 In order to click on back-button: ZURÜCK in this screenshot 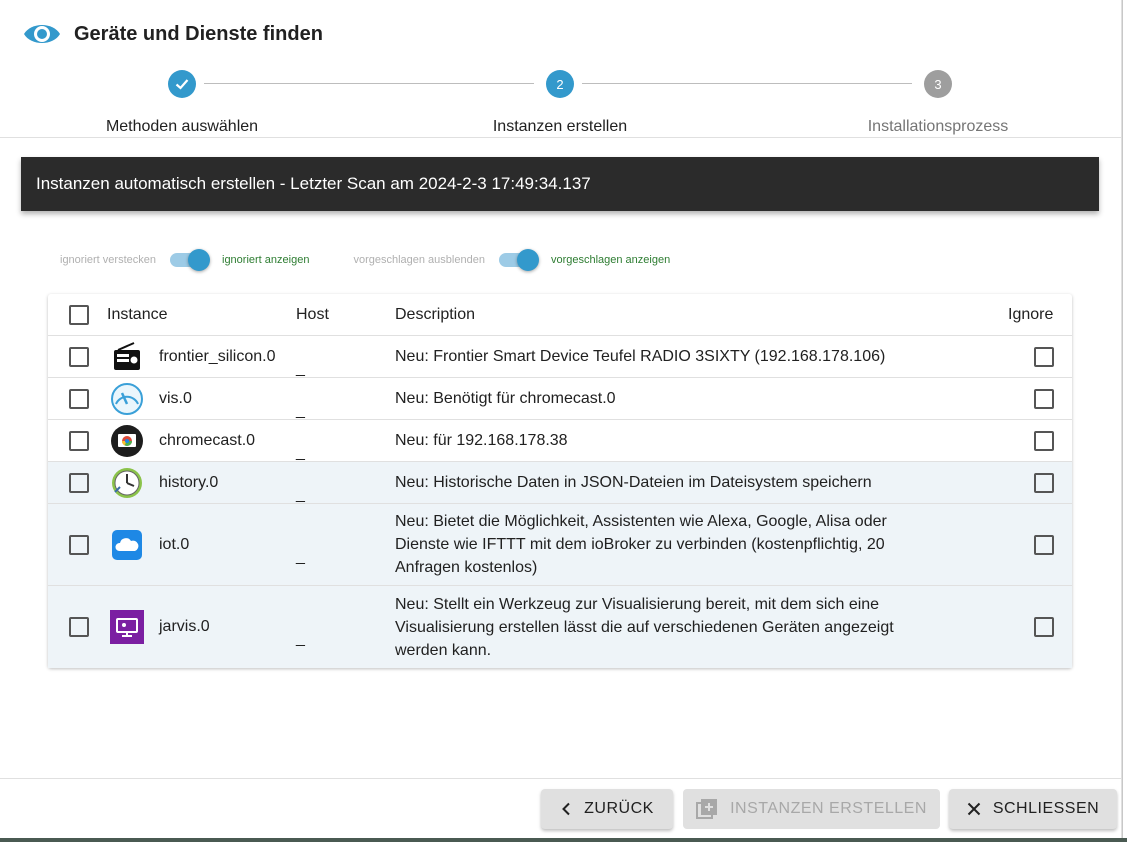, I will do `click(607, 809)`.